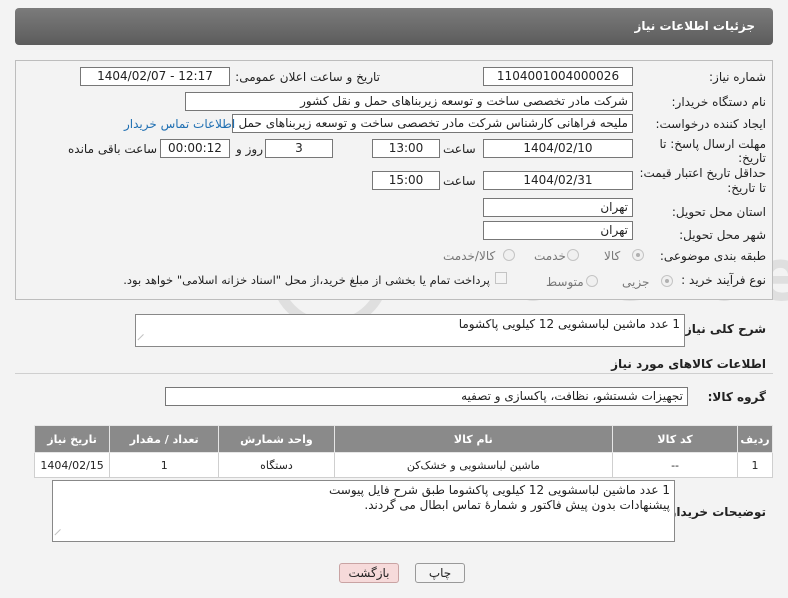 This screenshot has height=598, width=788. I want to click on cell-code: --, so click(675, 465).